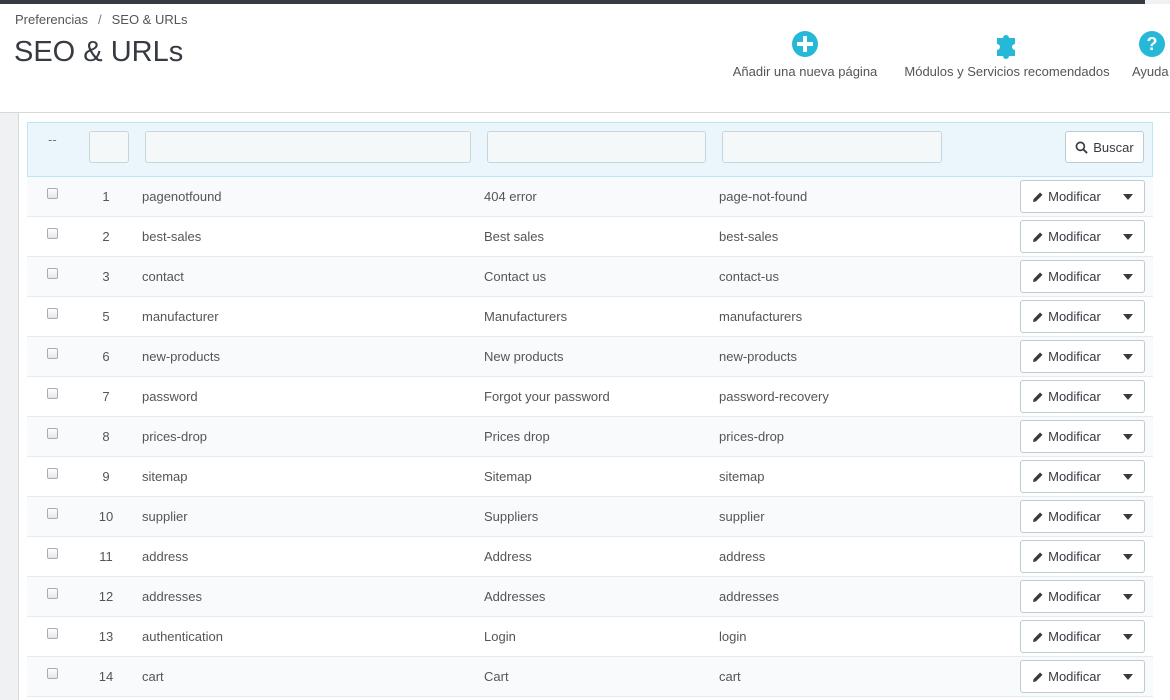 This screenshot has width=1170, height=700. I want to click on row-url: contact-us, so click(749, 276).